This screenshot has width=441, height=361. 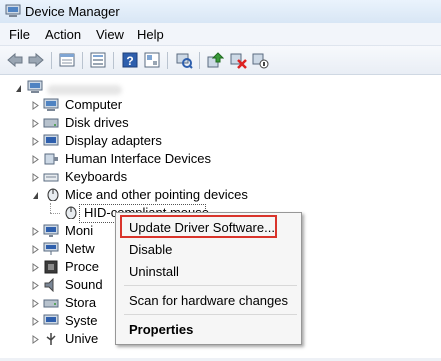 I want to click on tree-item-label: Computer, so click(x=94, y=104).